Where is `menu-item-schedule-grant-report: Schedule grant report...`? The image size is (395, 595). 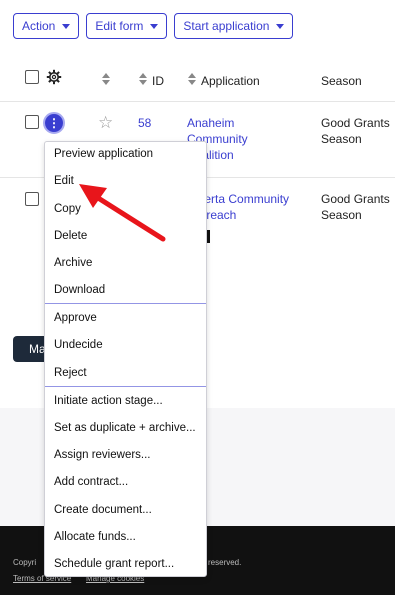
menu-item-schedule-grant-report: Schedule grant report... is located at coordinates (114, 564).